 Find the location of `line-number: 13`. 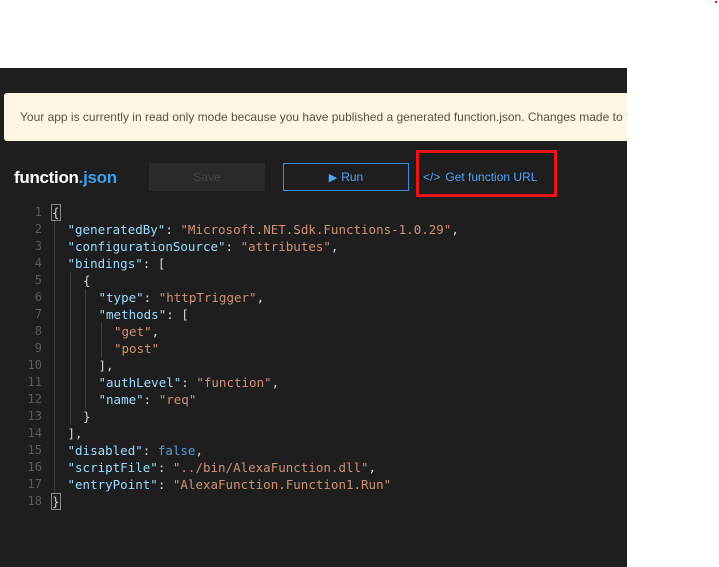

line-number: 13 is located at coordinates (34, 416).